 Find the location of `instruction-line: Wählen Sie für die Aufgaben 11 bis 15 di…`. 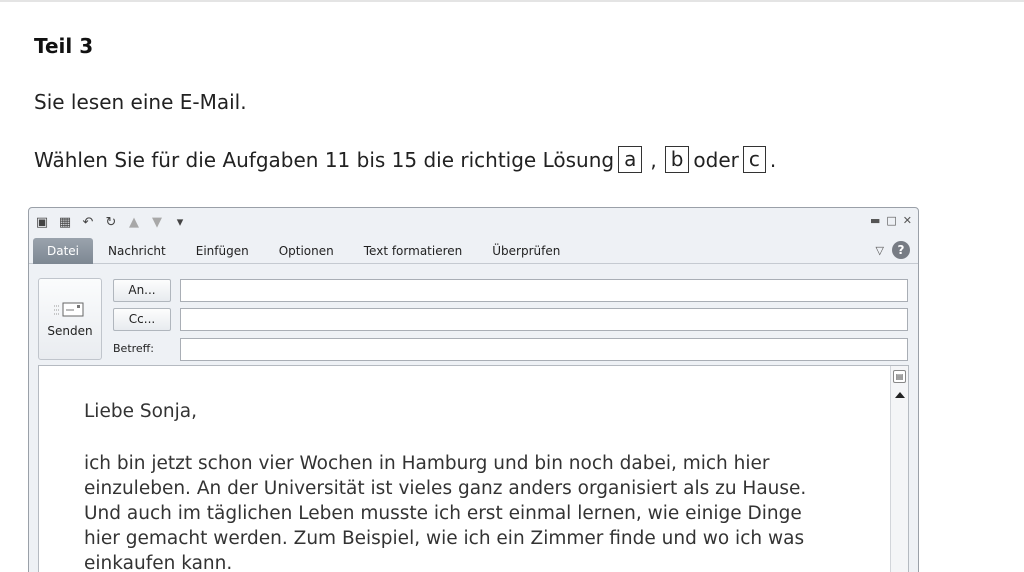

instruction-line: Wählen Sie für die Aufgaben 11 bis 15 di… is located at coordinates (405, 159).